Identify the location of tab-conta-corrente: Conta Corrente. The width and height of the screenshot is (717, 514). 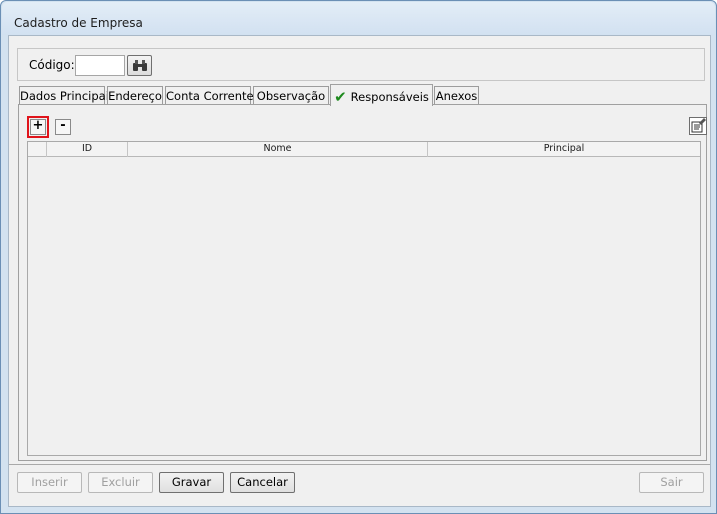
(209, 95).